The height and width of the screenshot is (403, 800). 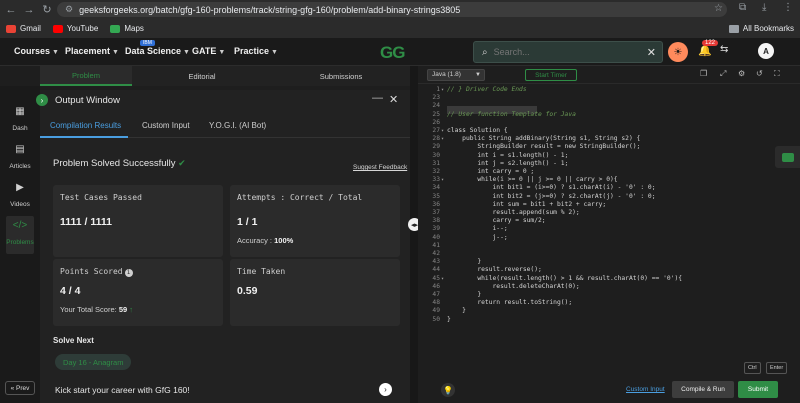 I want to click on menu-label: Data Science, so click(x=153, y=51).